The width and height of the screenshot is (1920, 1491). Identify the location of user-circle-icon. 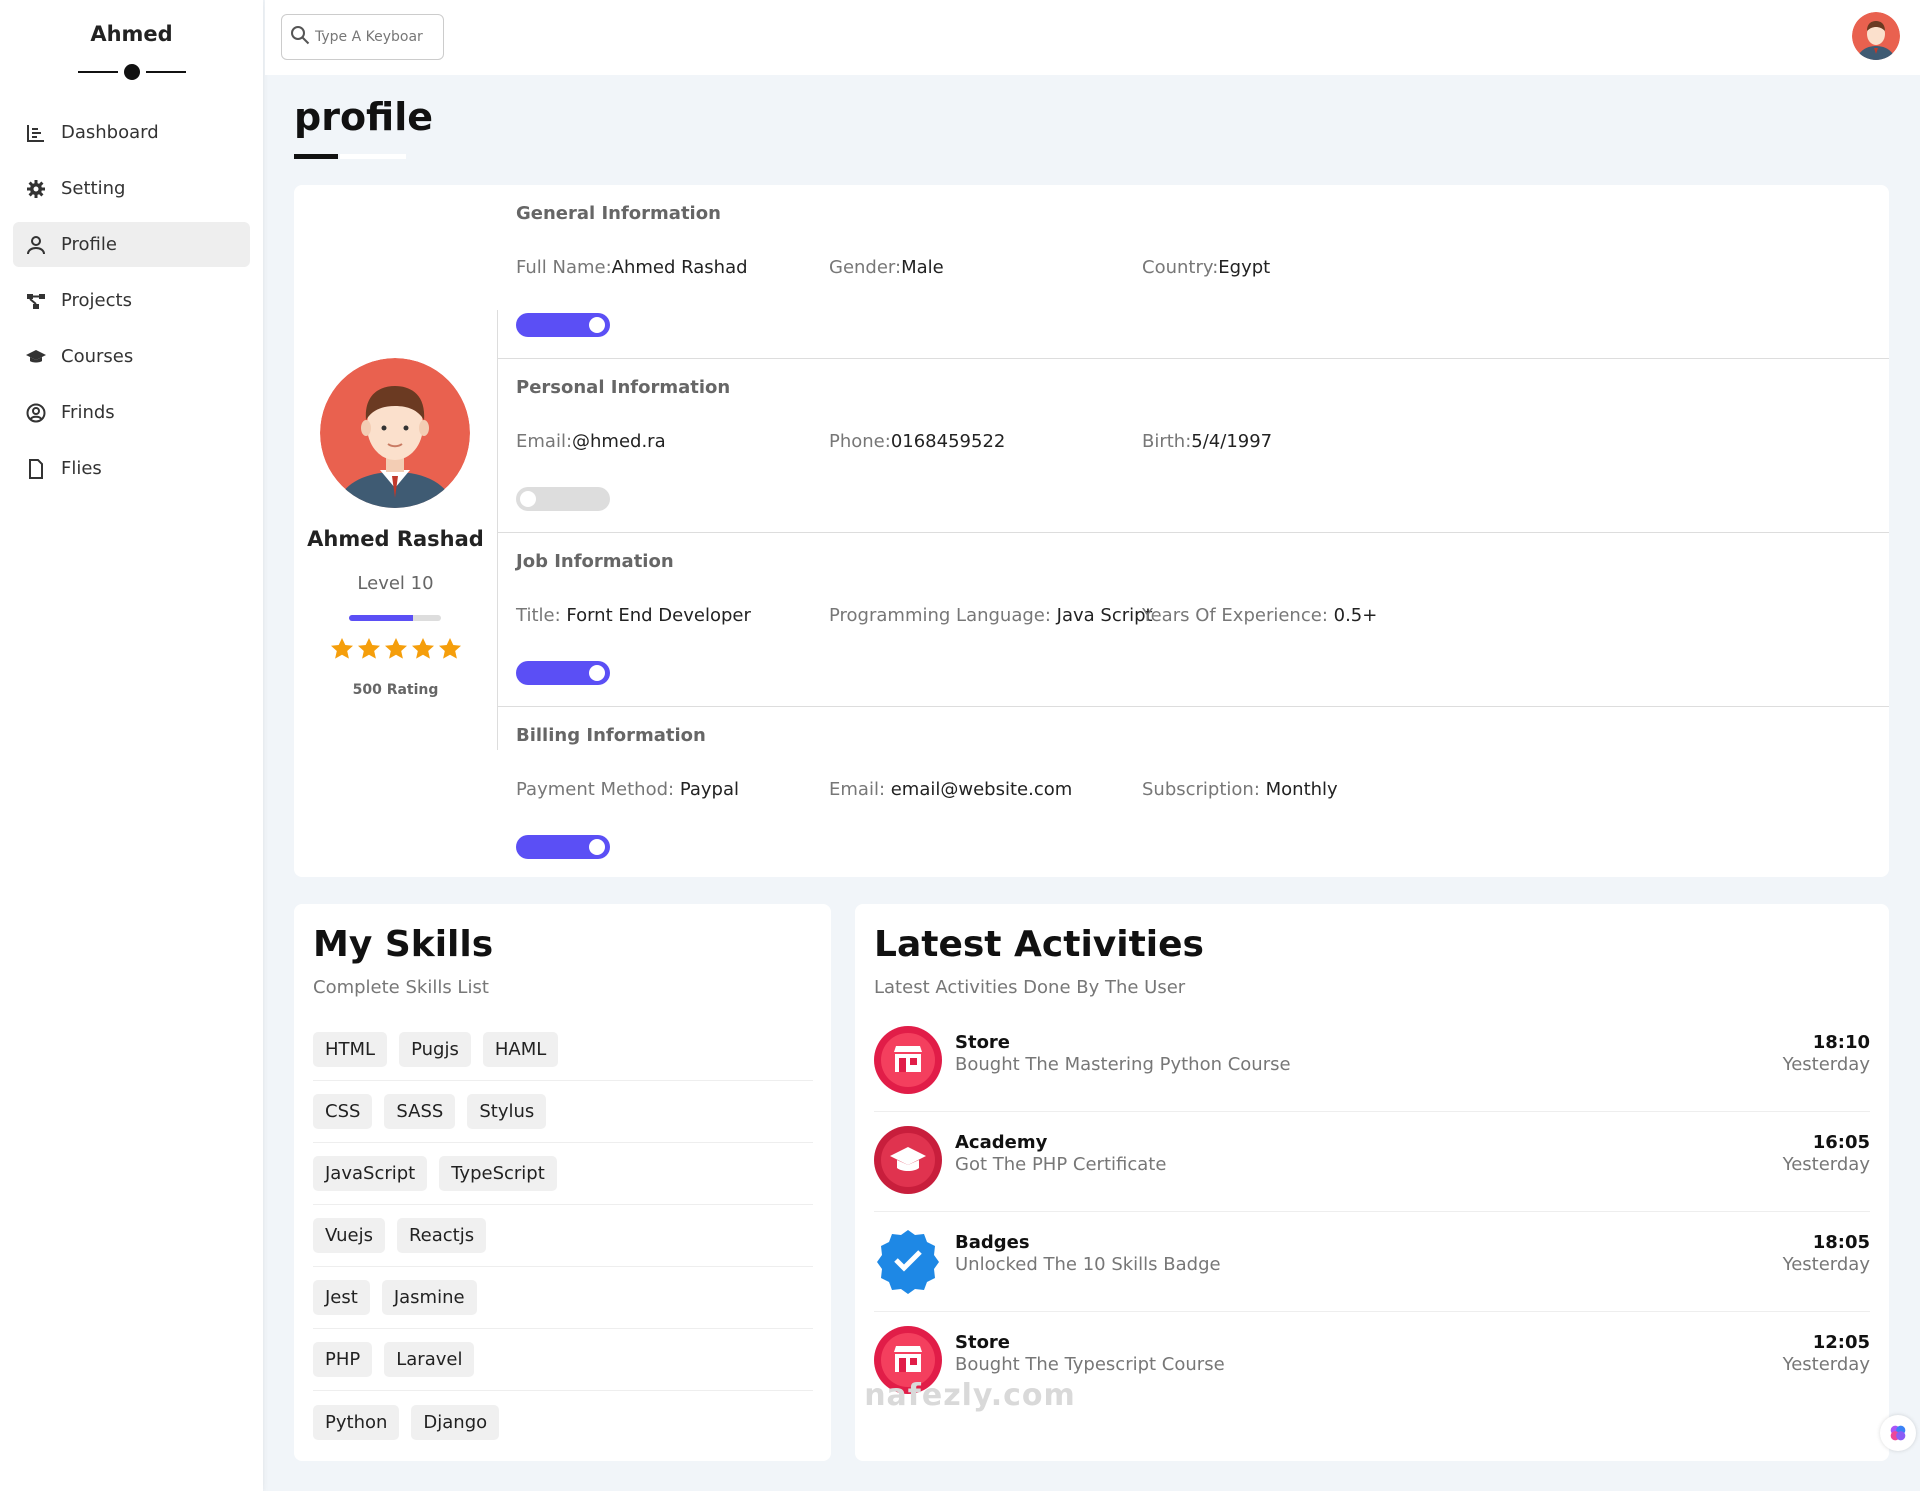
(36, 413).